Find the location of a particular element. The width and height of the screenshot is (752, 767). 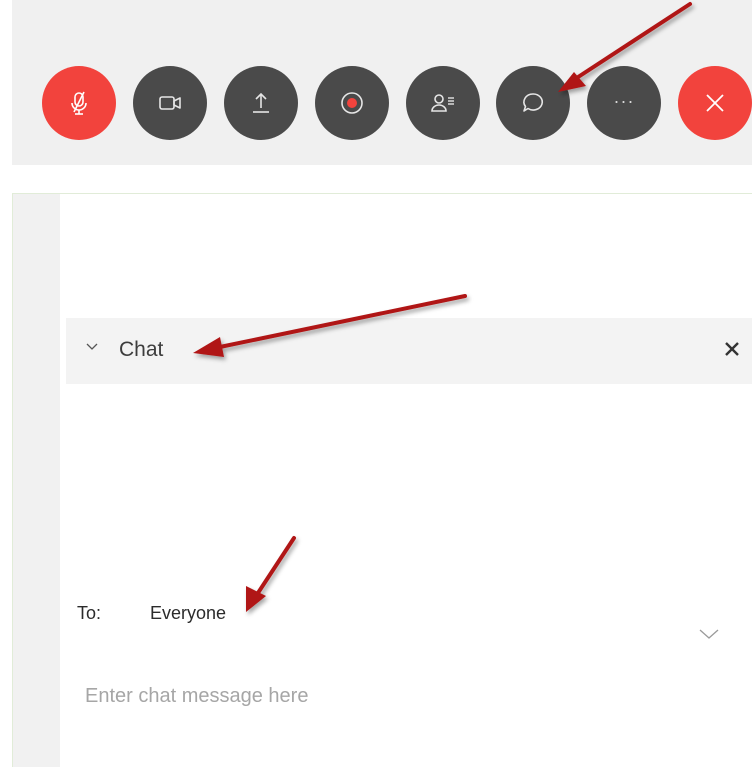

chat-button is located at coordinates (533, 103).